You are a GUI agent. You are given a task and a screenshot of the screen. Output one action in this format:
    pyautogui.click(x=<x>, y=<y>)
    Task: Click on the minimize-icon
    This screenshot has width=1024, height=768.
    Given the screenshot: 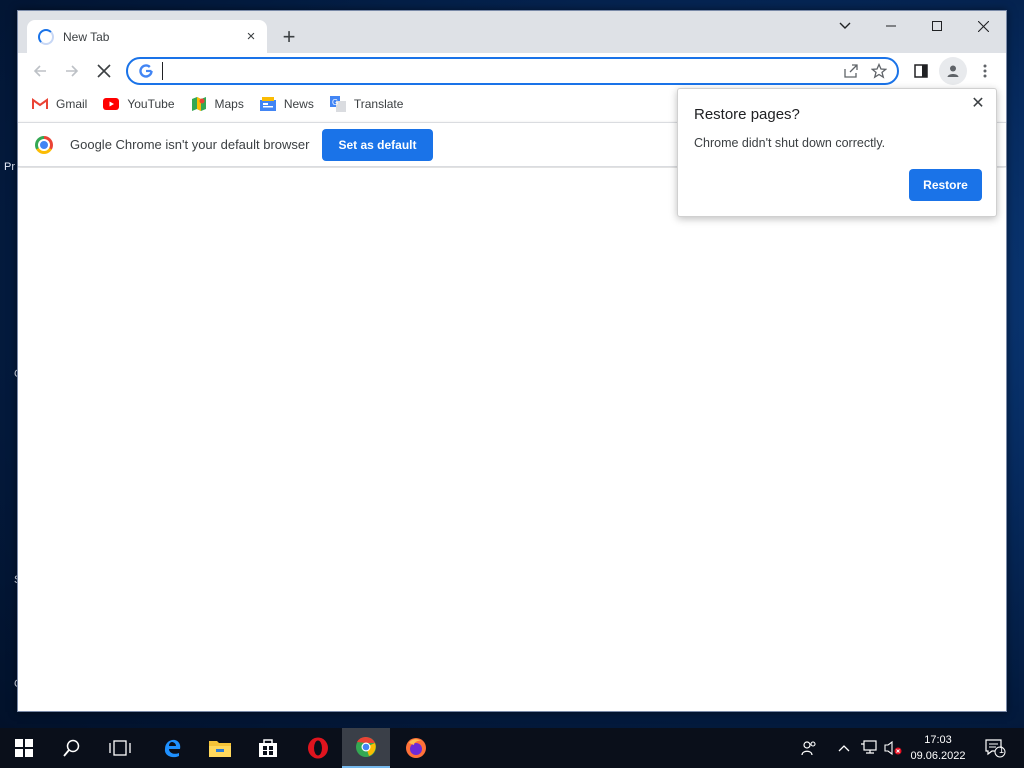 What is the action you would take?
    pyautogui.click(x=891, y=26)
    